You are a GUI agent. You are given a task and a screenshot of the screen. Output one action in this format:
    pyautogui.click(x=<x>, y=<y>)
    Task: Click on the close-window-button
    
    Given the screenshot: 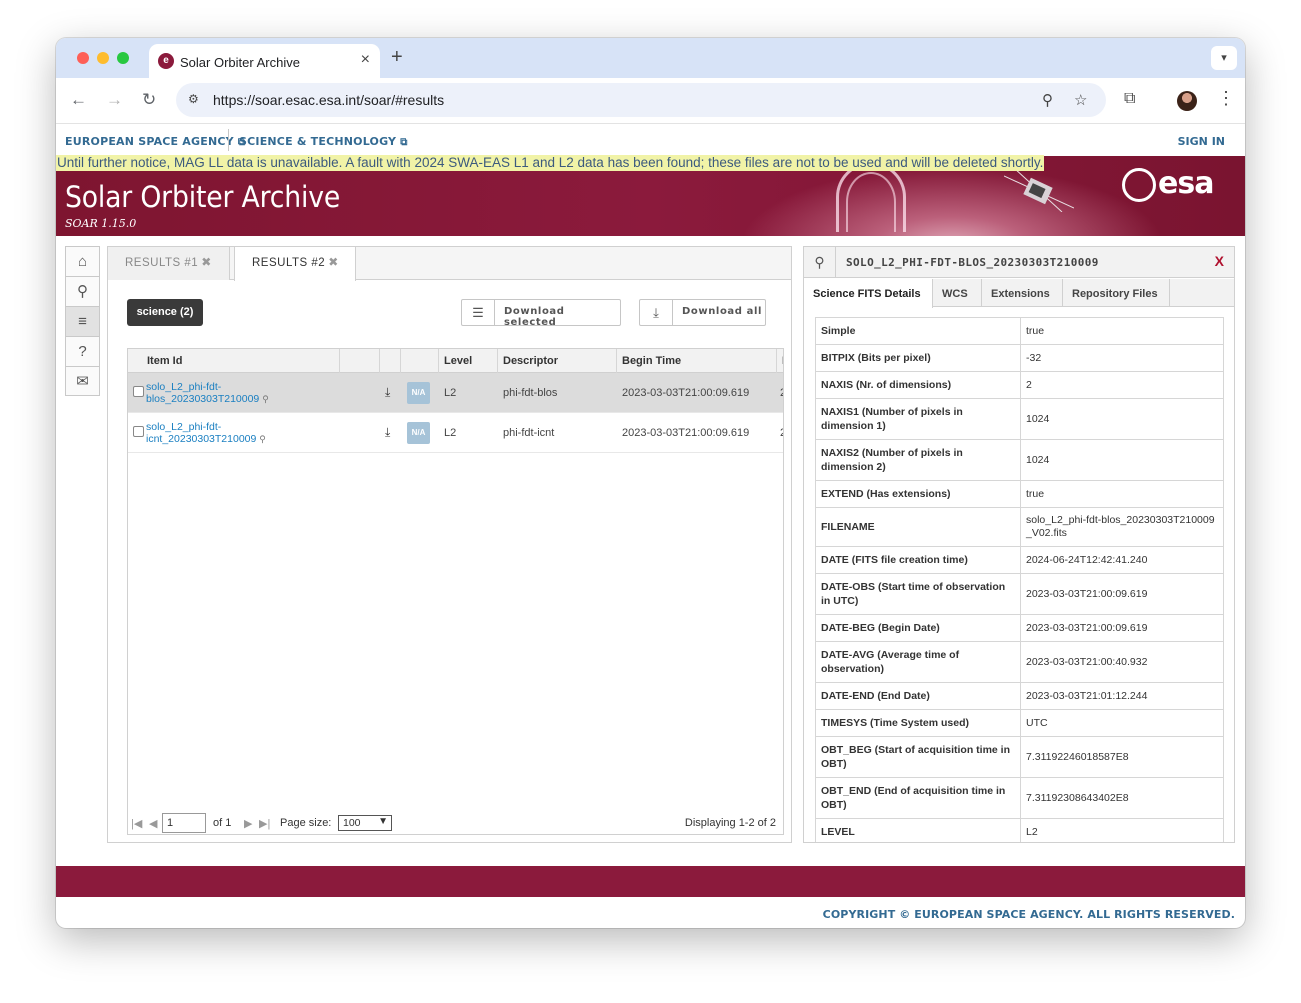 What is the action you would take?
    pyautogui.click(x=83, y=58)
    